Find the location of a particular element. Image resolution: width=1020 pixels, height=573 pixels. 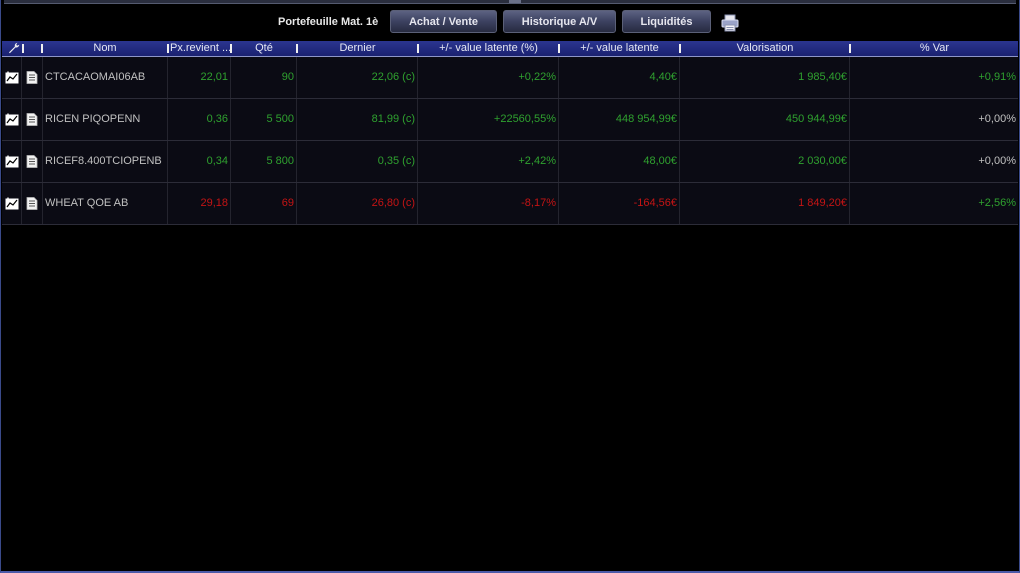

cost-price: 22,01 is located at coordinates (199, 77).